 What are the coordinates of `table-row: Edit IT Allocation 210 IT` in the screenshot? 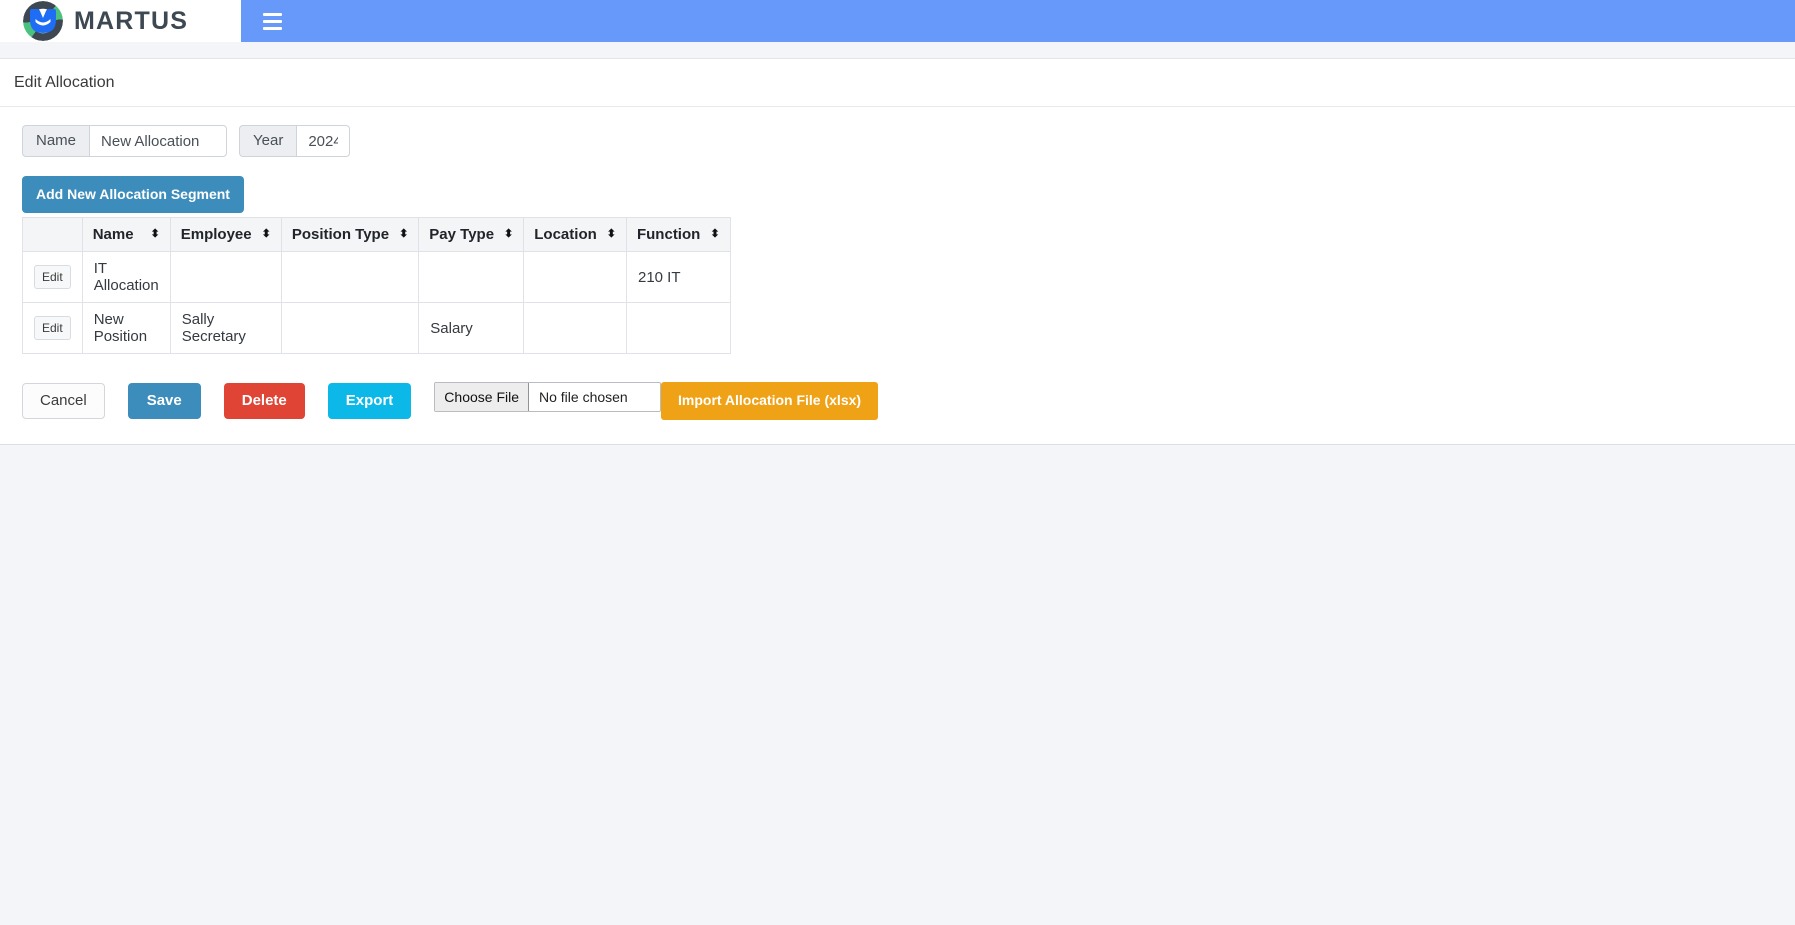 It's located at (376, 277).